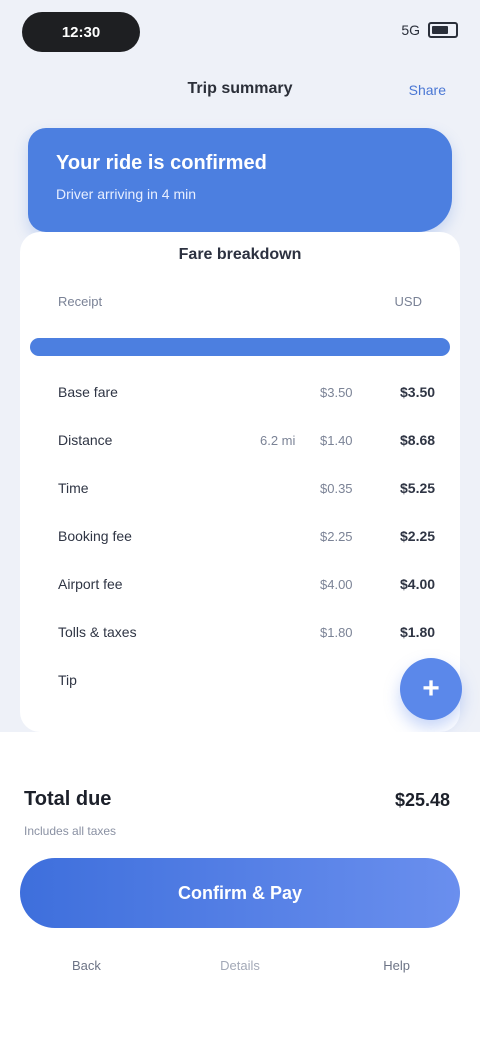  I want to click on battery-icon, so click(443, 30).